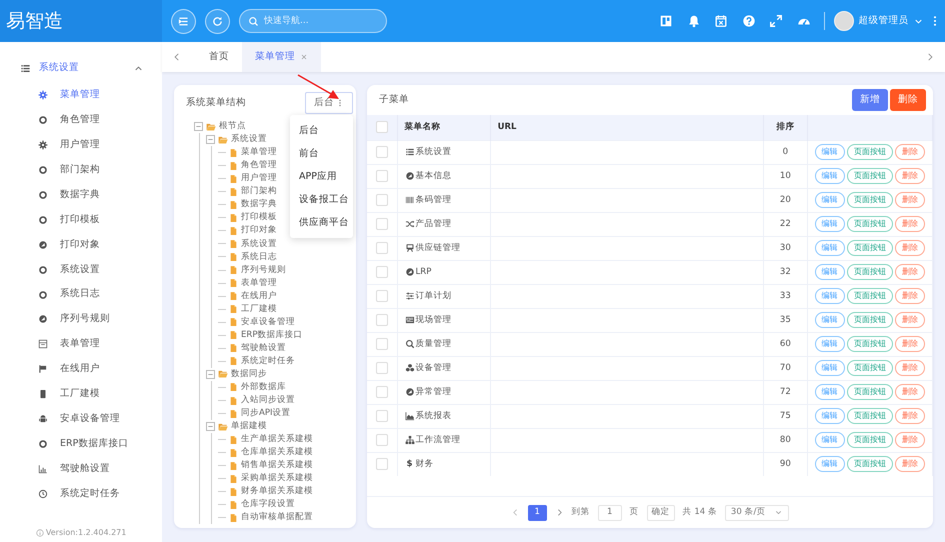  What do you see at coordinates (304, 57) in the screenshot?
I see `close-icon` at bounding box center [304, 57].